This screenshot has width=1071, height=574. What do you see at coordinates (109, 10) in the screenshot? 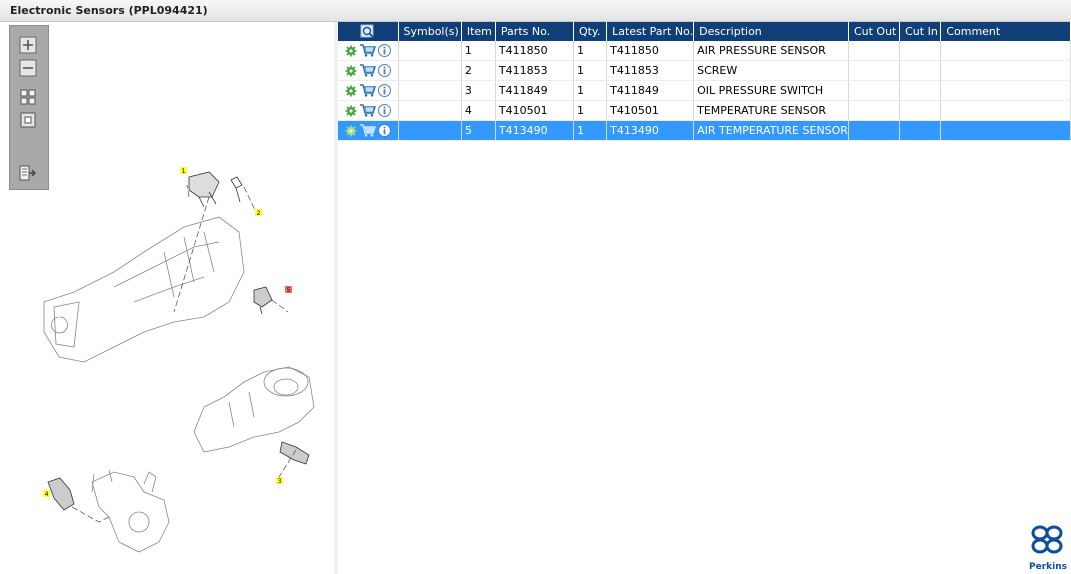
I see `window-title: Electronic Sensors (PPL094421)` at bounding box center [109, 10].